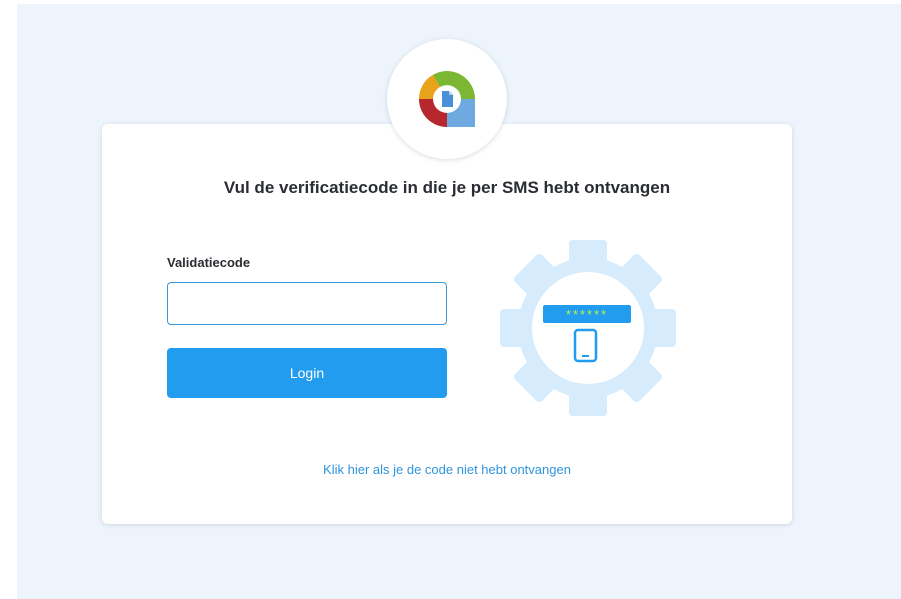  I want to click on validation-code-input, so click(307, 303).